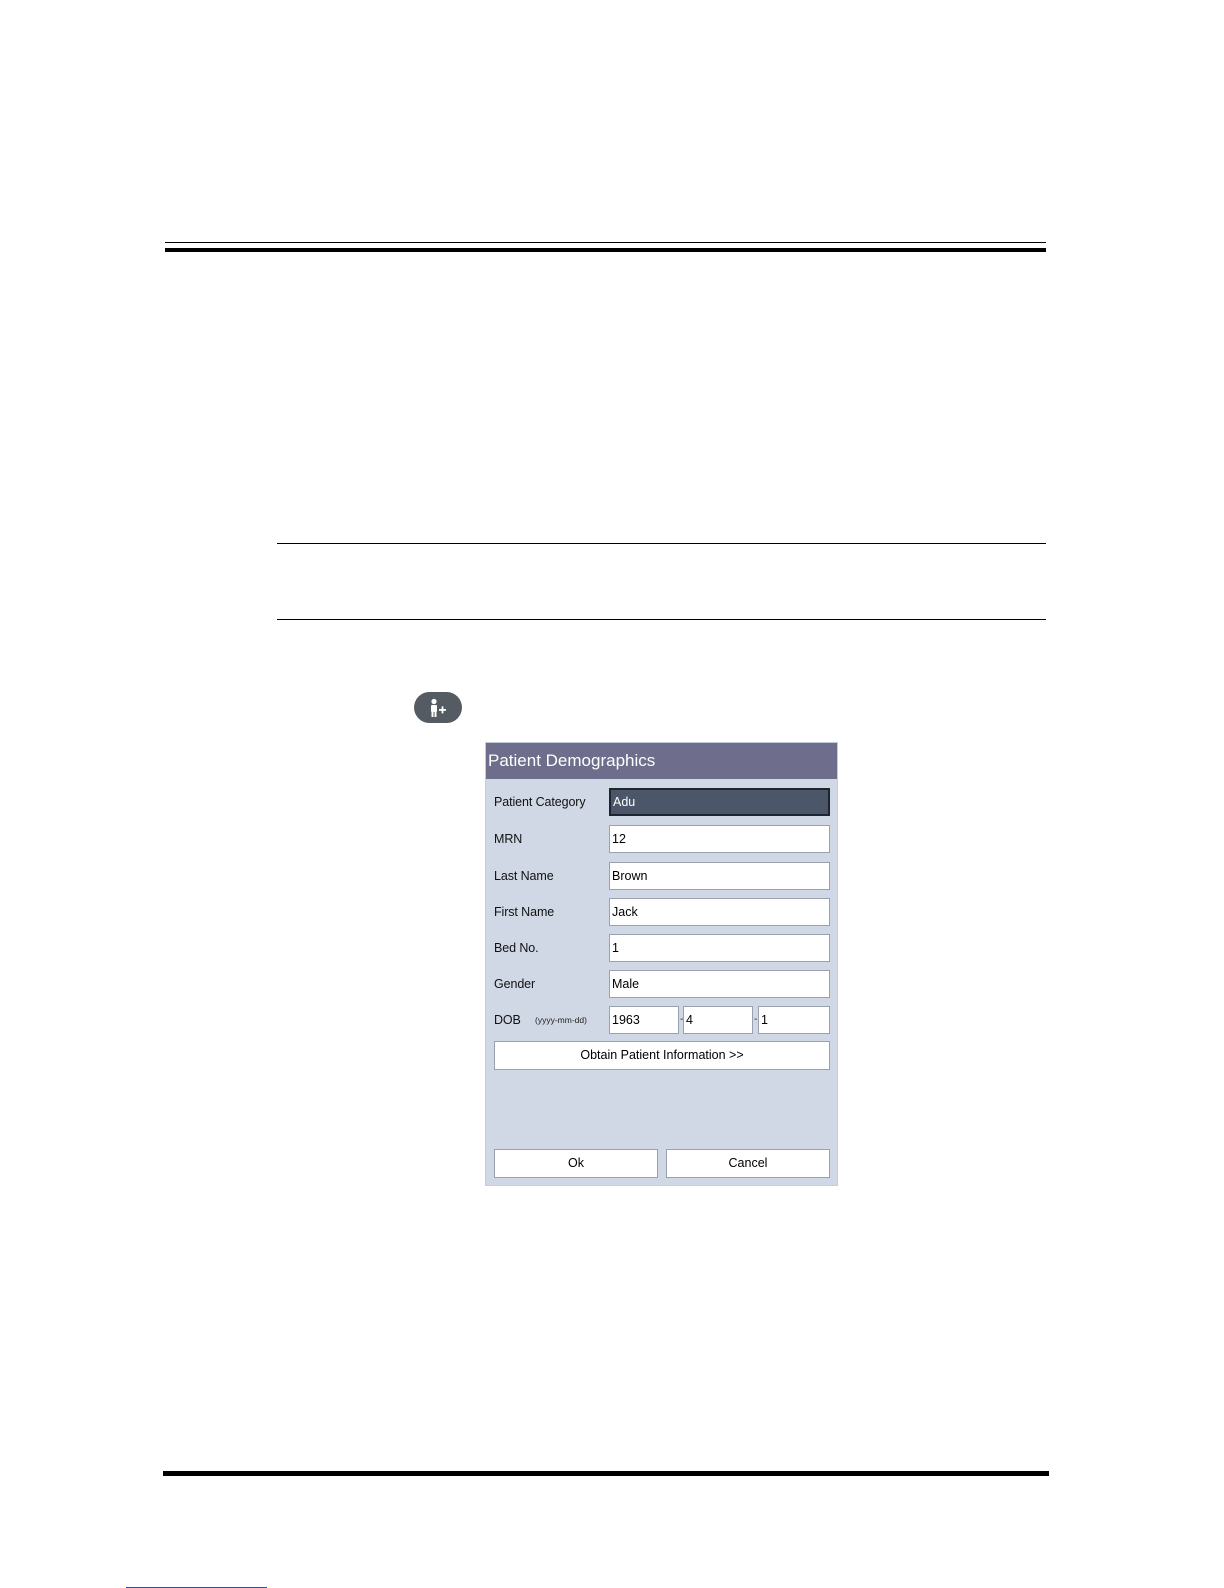 Image resolution: width=1224 pixels, height=1588 pixels. What do you see at coordinates (718, 1020) in the screenshot?
I see `dob-month-field: 4` at bounding box center [718, 1020].